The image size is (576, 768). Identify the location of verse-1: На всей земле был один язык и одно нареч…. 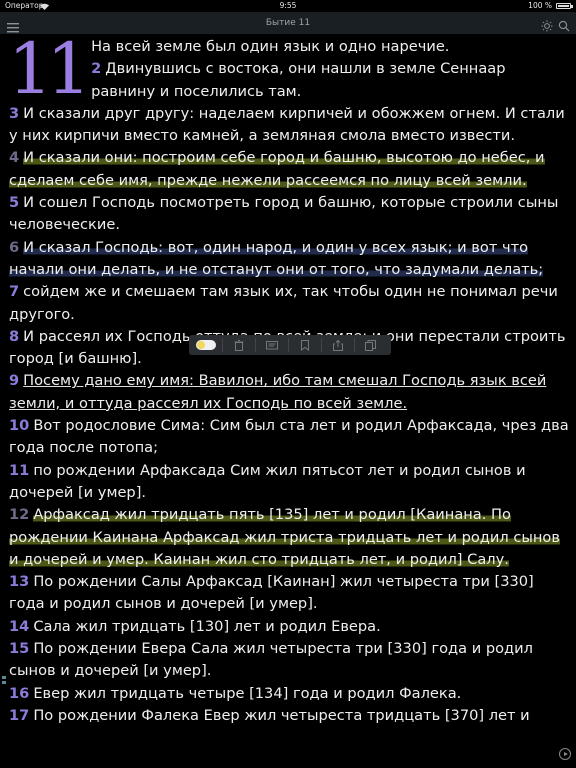
(289, 47).